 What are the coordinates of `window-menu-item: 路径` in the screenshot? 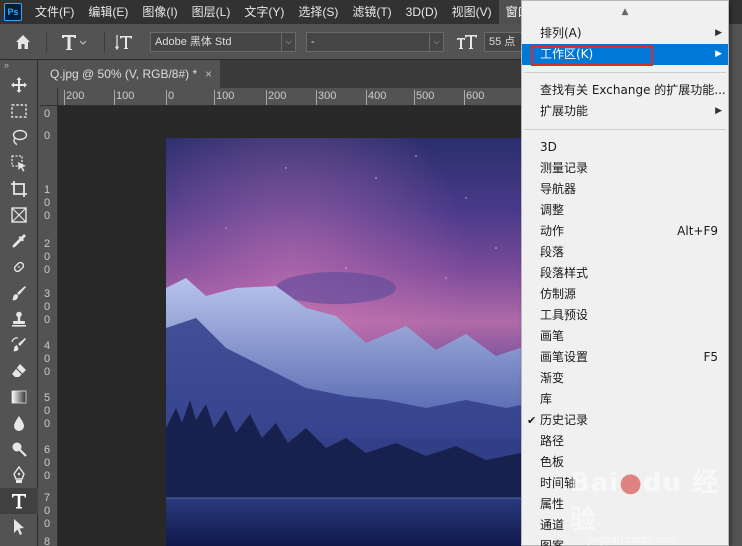 It's located at (625, 441).